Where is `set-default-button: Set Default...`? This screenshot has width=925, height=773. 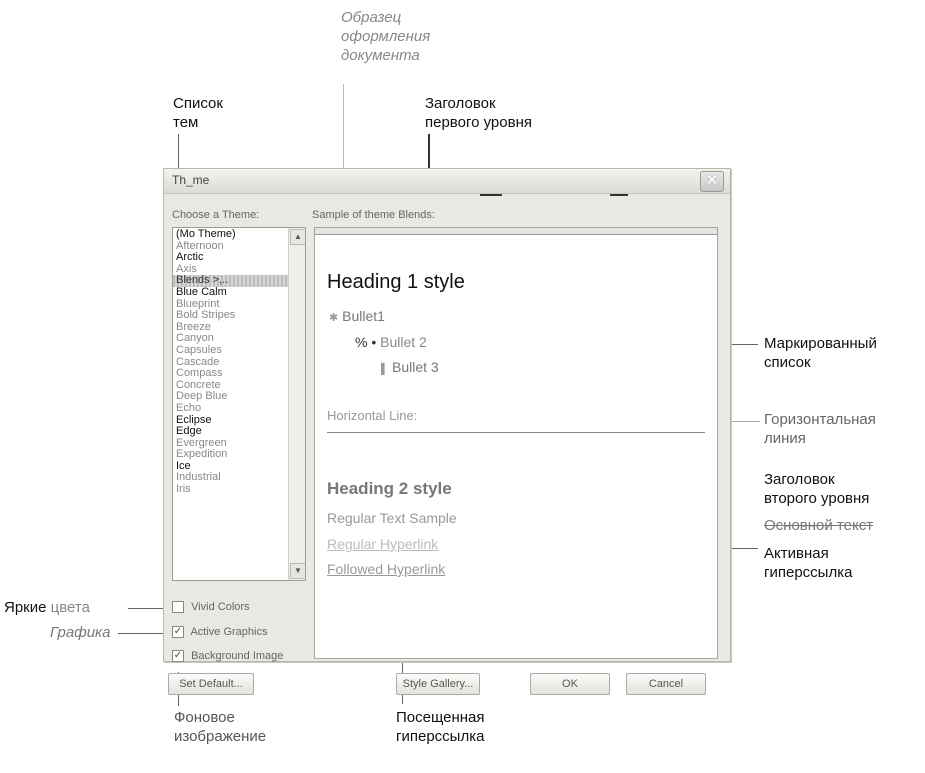 set-default-button: Set Default... is located at coordinates (211, 684).